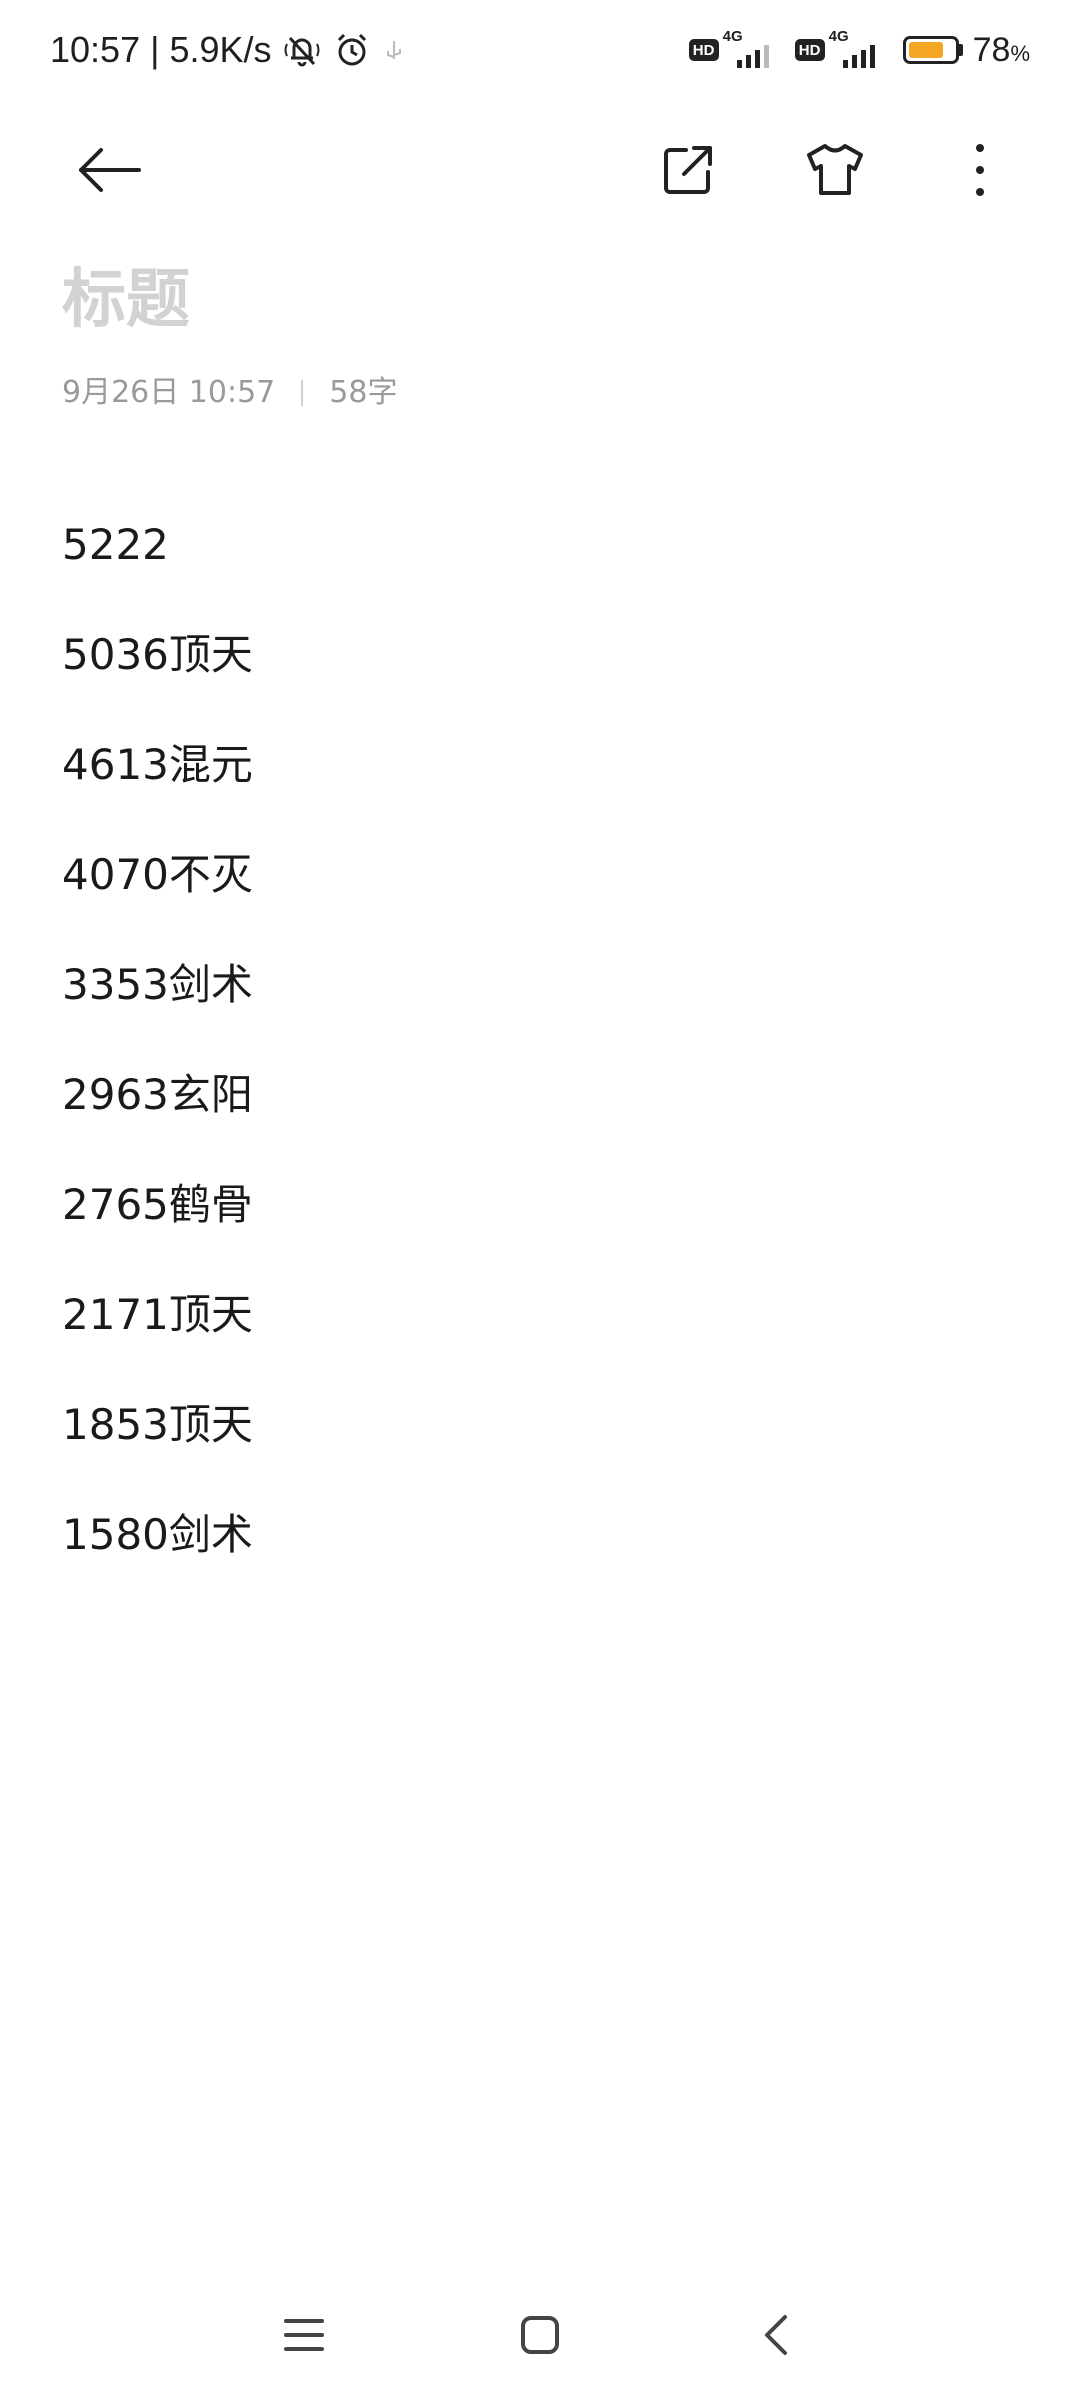 The width and height of the screenshot is (1080, 2400). I want to click on note-line: 5222, so click(542, 545).